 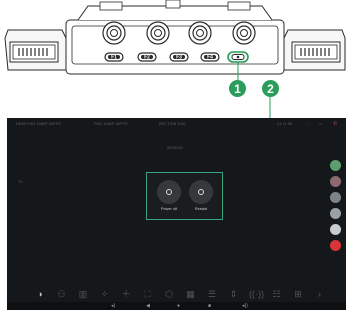 I want to click on restart-icon, so click(x=201, y=192).